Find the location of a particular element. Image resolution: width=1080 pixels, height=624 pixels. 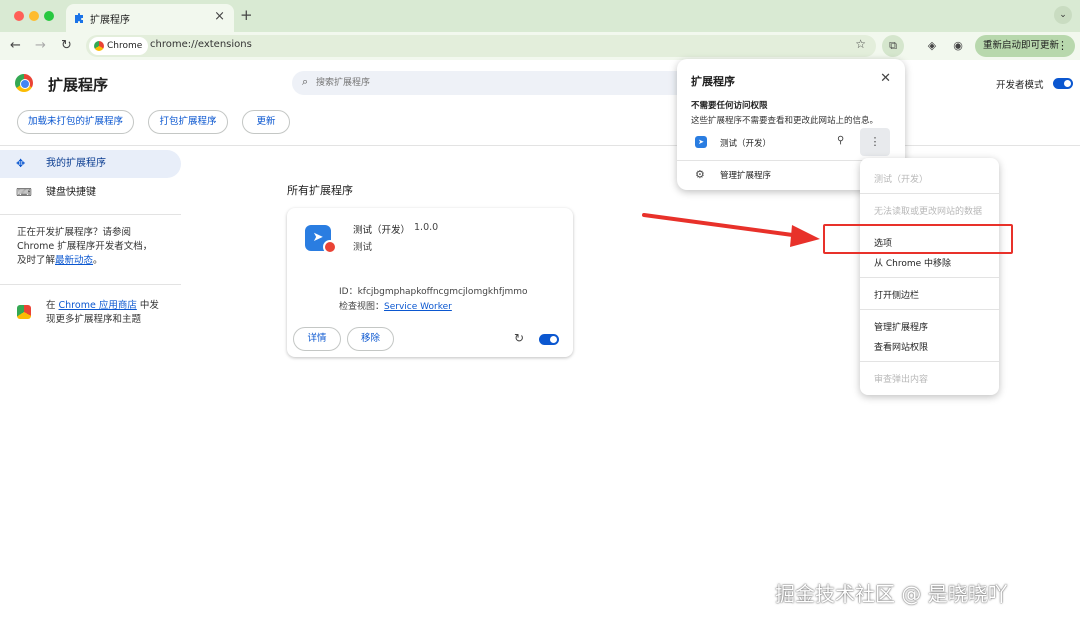

latest-news-link: 最新动态 is located at coordinates (74, 260).